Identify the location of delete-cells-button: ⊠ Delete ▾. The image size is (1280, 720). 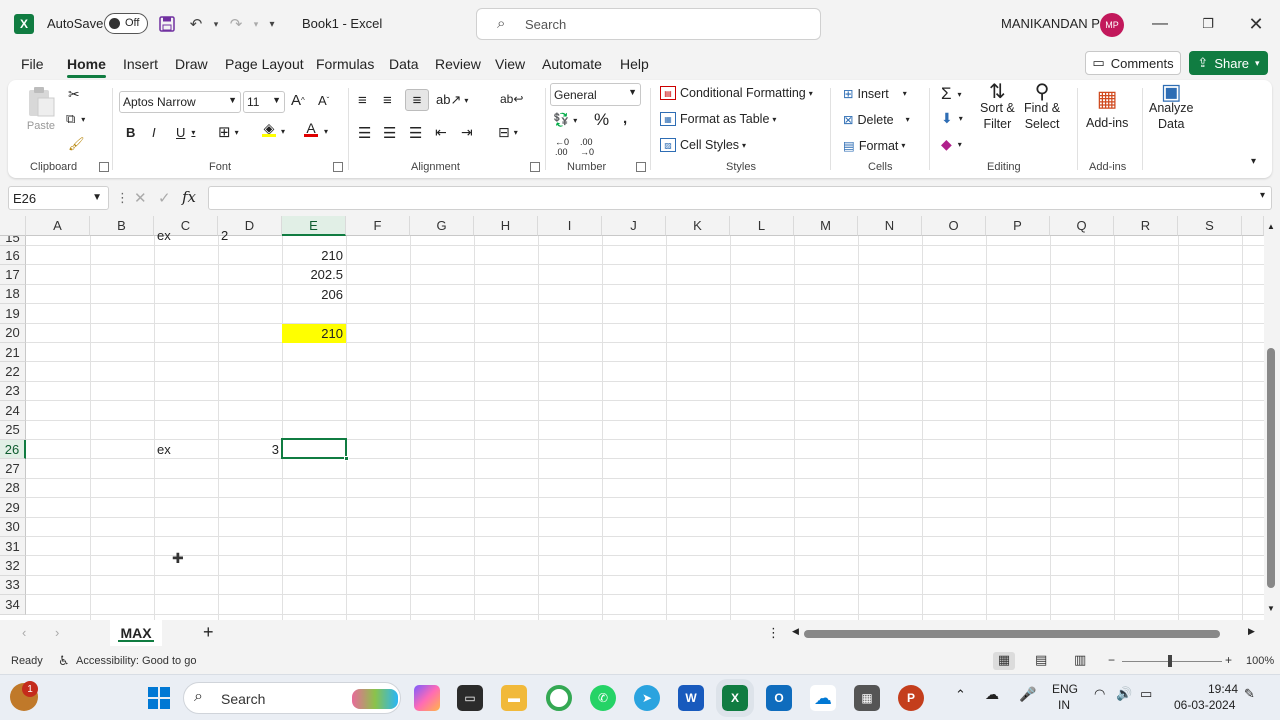
(876, 120).